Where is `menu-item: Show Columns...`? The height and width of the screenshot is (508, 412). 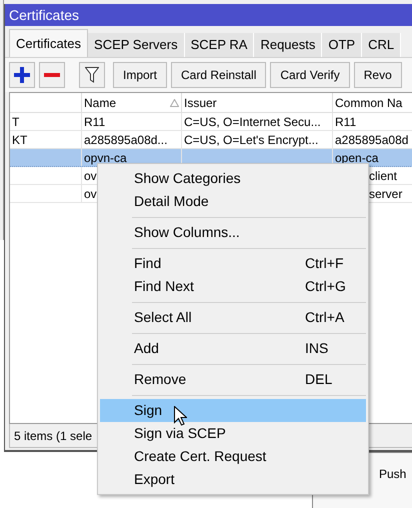 menu-item: Show Columns... is located at coordinates (233, 232).